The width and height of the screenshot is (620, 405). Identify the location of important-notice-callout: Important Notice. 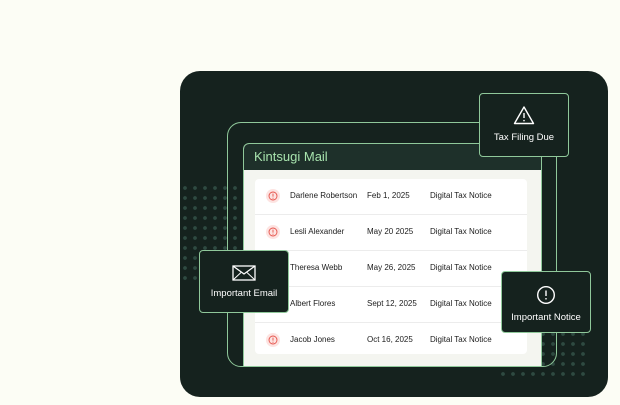
(546, 302).